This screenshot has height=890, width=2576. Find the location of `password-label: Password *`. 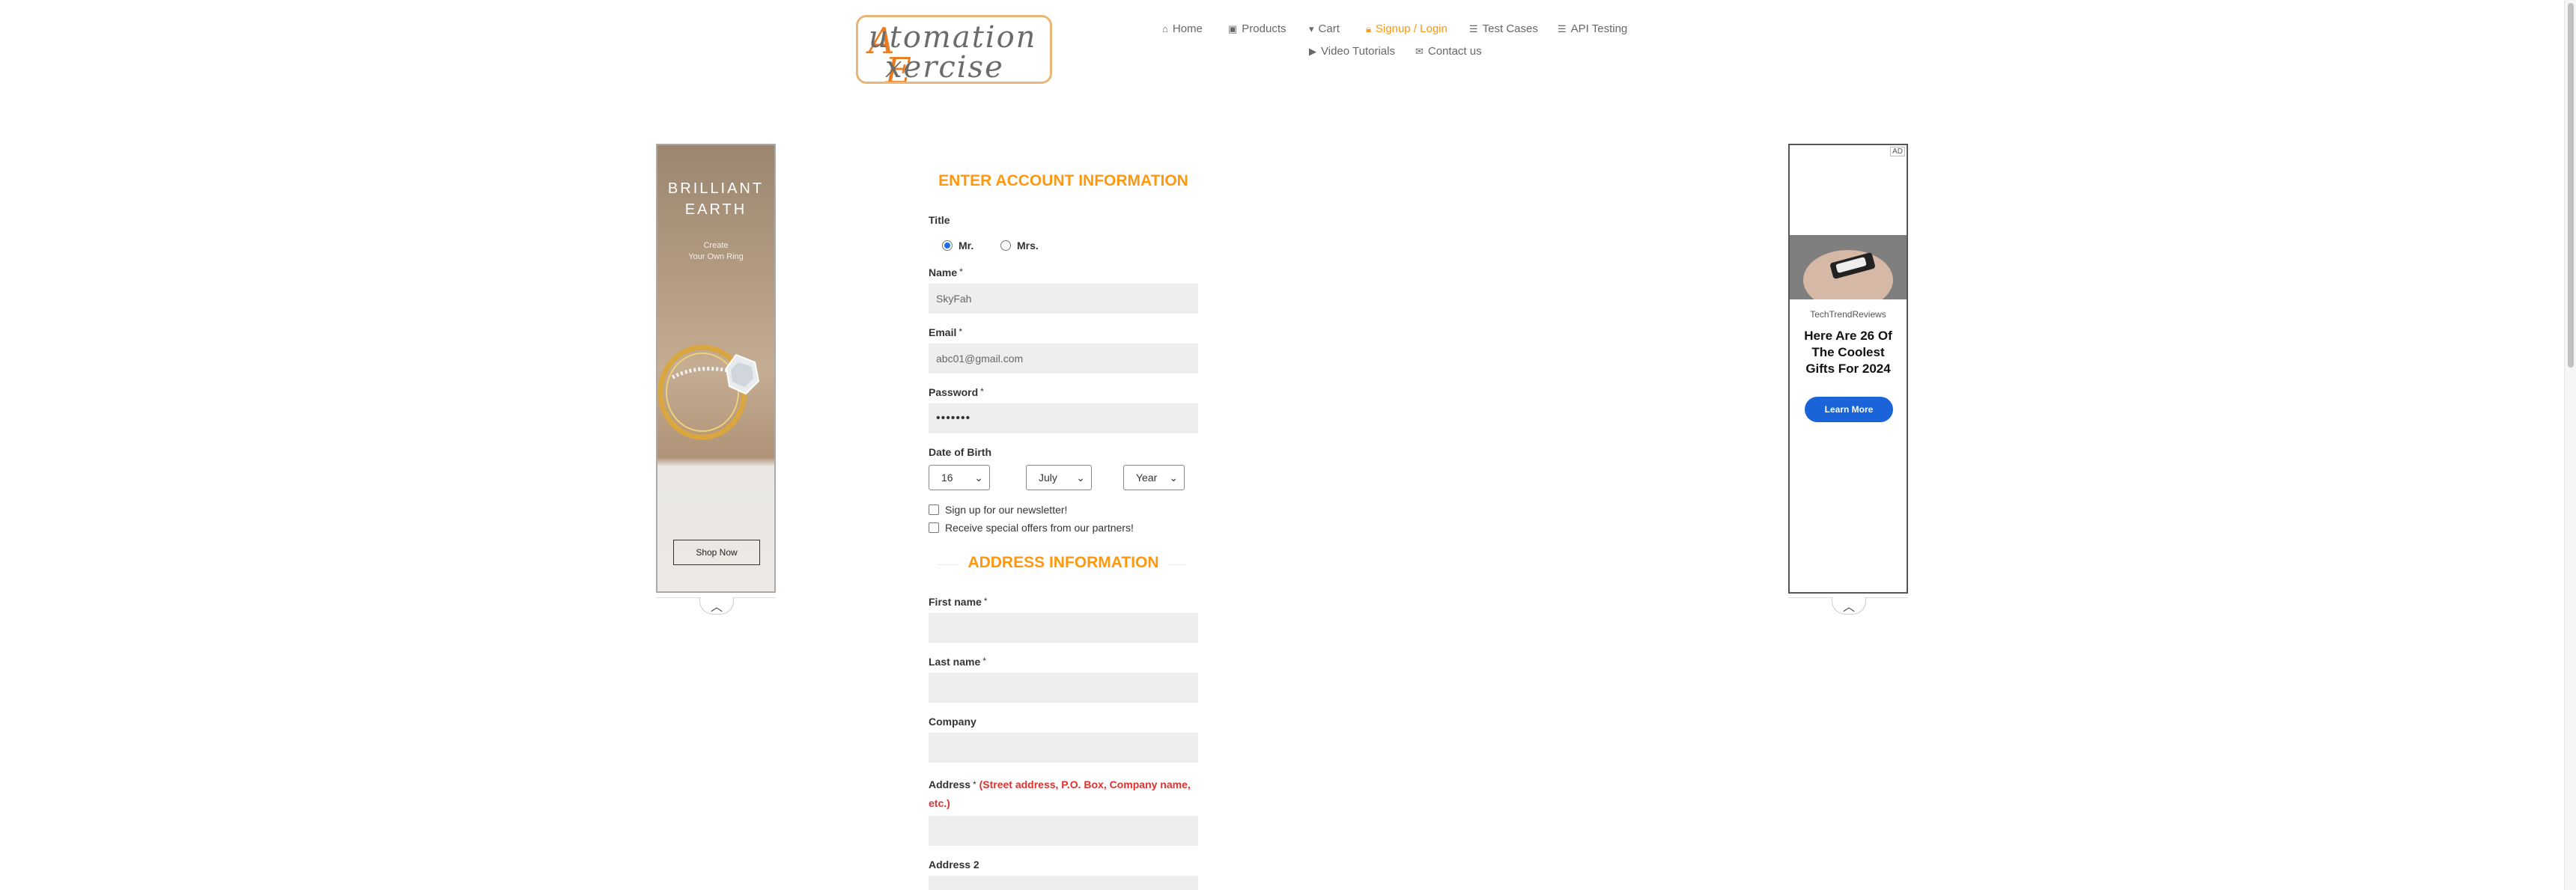

password-label: Password * is located at coordinates (956, 392).